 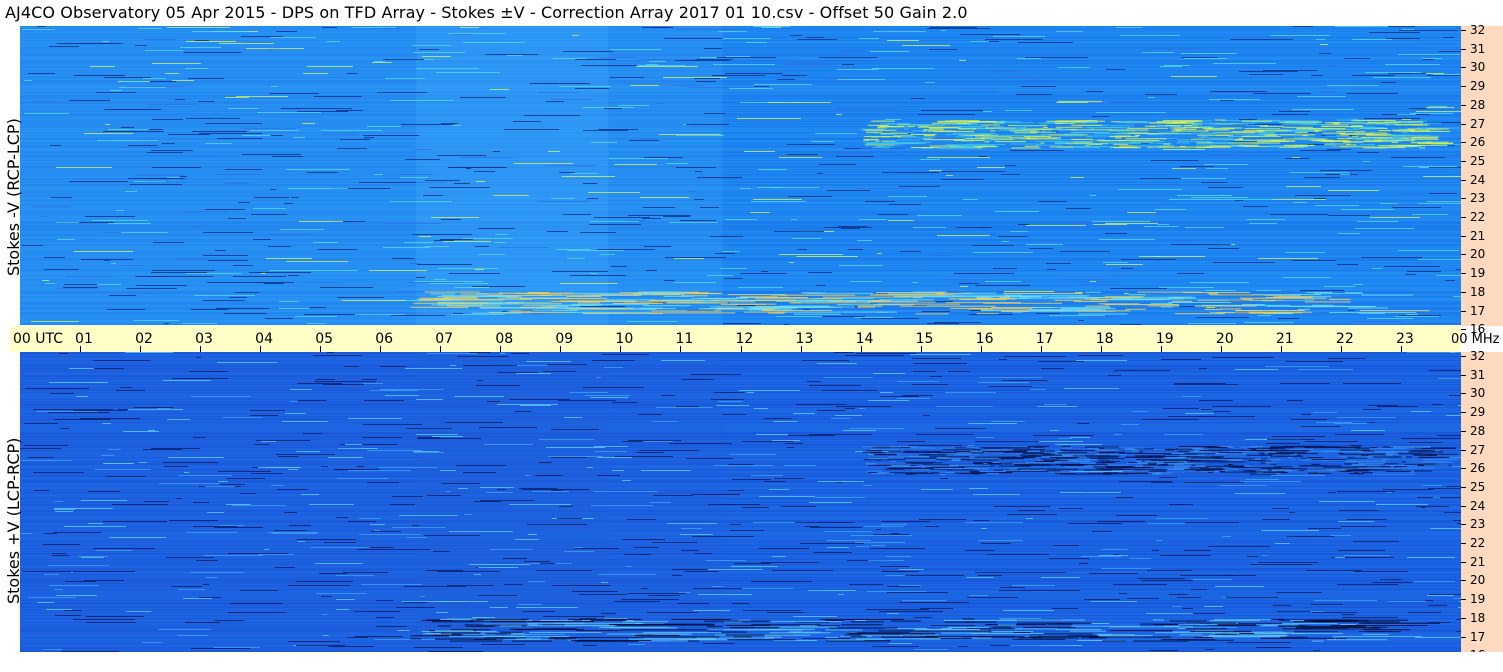 I want to click on freq-tick-label: 23, so click(x=1478, y=198).